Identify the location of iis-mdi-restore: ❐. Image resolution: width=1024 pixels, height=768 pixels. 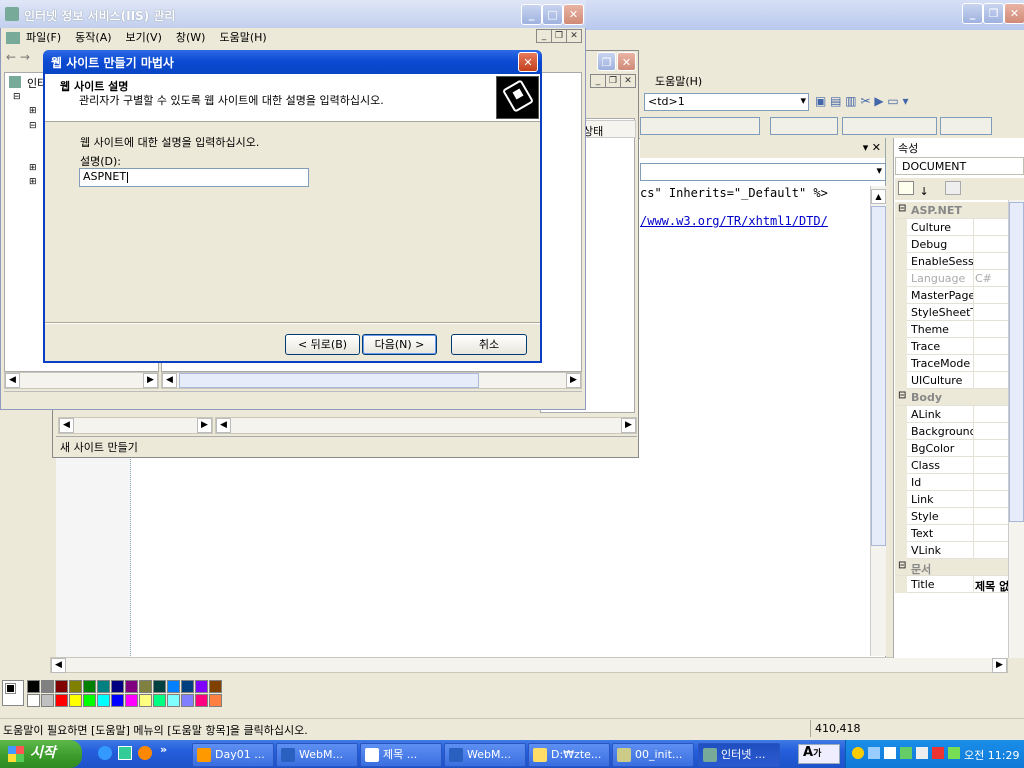
(559, 36).